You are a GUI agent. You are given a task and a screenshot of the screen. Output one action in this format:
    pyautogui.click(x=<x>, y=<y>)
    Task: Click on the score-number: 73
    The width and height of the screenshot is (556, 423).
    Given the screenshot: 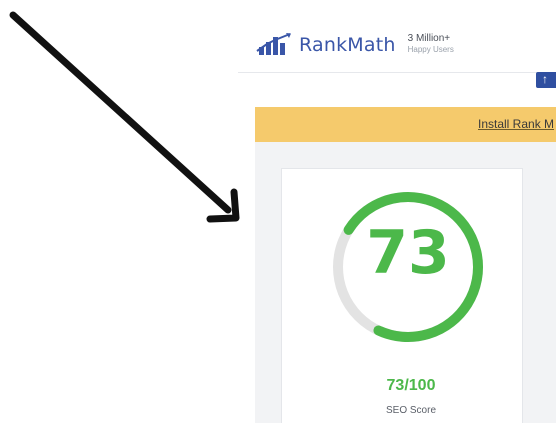 What is the action you would take?
    pyautogui.click(x=408, y=253)
    